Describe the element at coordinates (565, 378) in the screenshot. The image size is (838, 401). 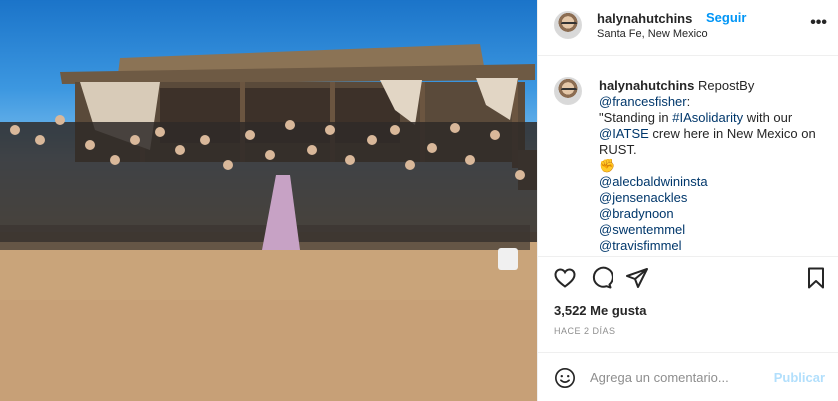
I see `emoji-icon` at that location.